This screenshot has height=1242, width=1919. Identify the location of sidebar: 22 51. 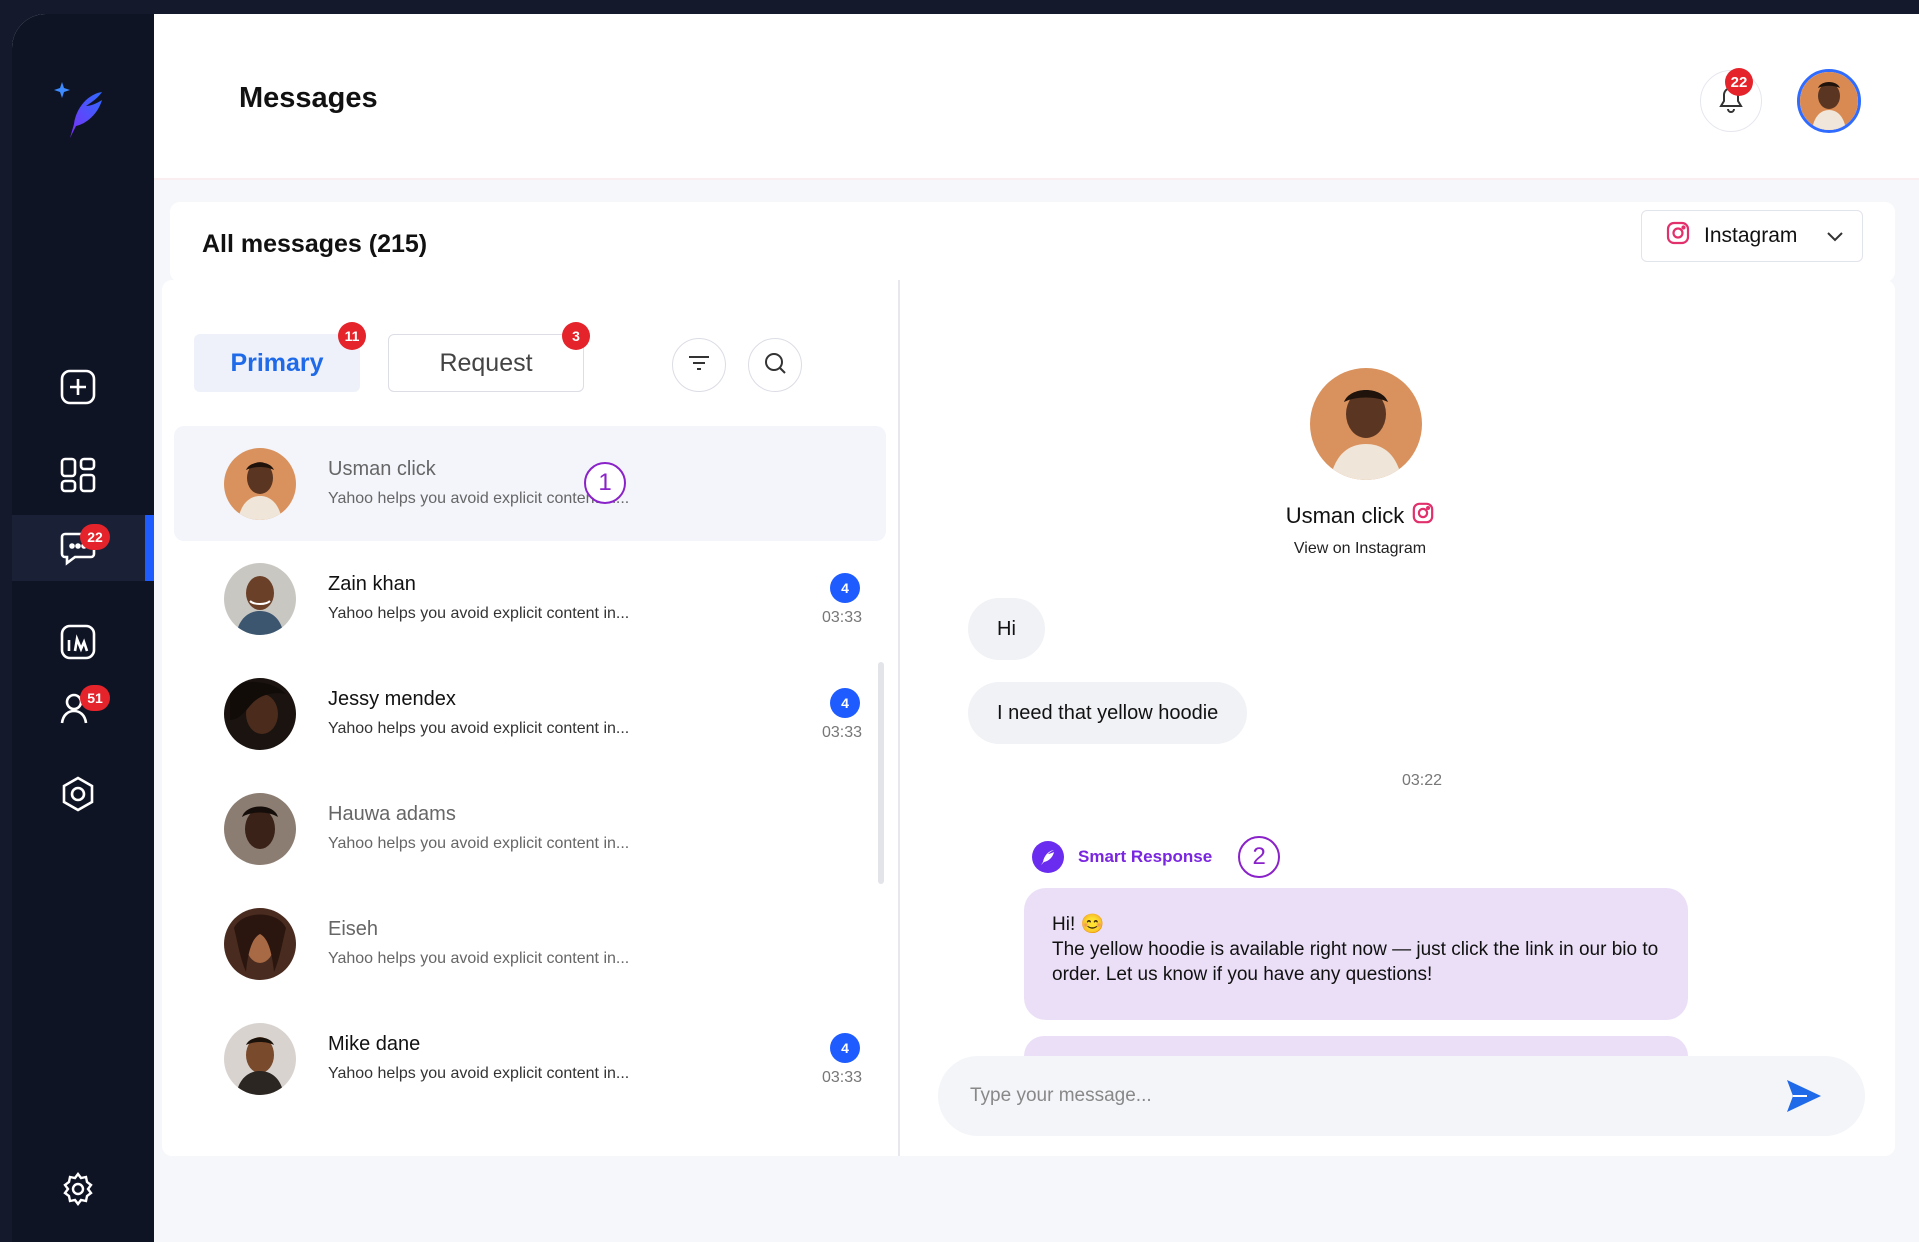
(83, 628).